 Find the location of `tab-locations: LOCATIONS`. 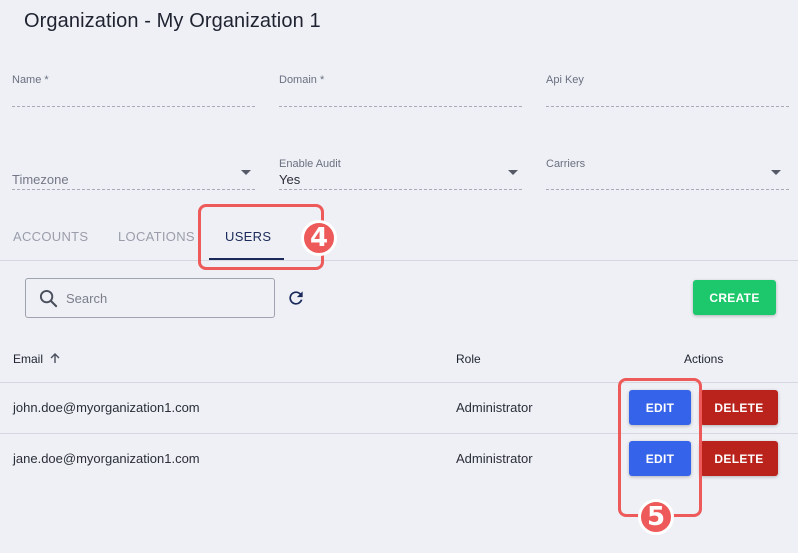

tab-locations: LOCATIONS is located at coordinates (156, 236).